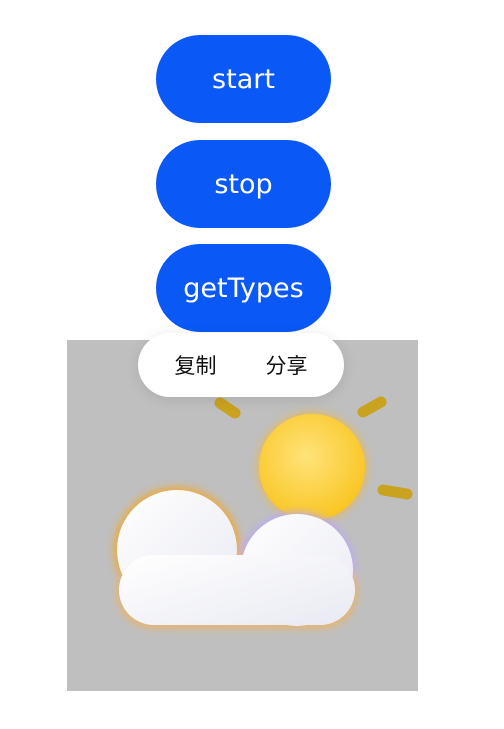 Image resolution: width=504 pixels, height=729 pixels. Describe the element at coordinates (243, 79) in the screenshot. I see `start-button: start` at that location.